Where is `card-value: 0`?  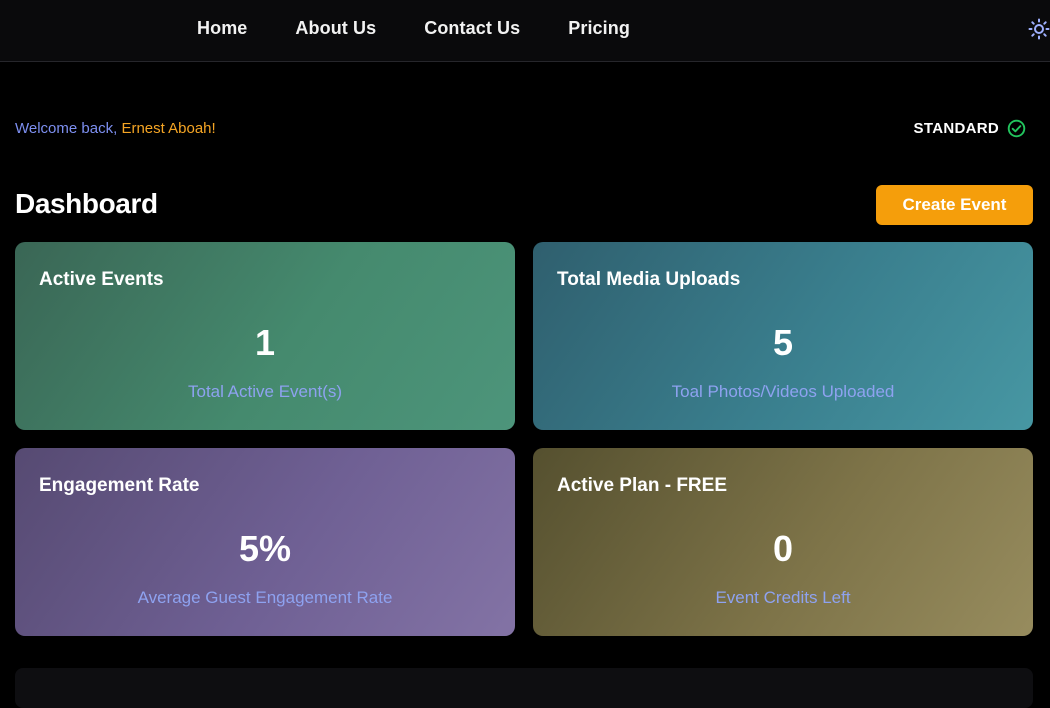 card-value: 0 is located at coordinates (783, 548).